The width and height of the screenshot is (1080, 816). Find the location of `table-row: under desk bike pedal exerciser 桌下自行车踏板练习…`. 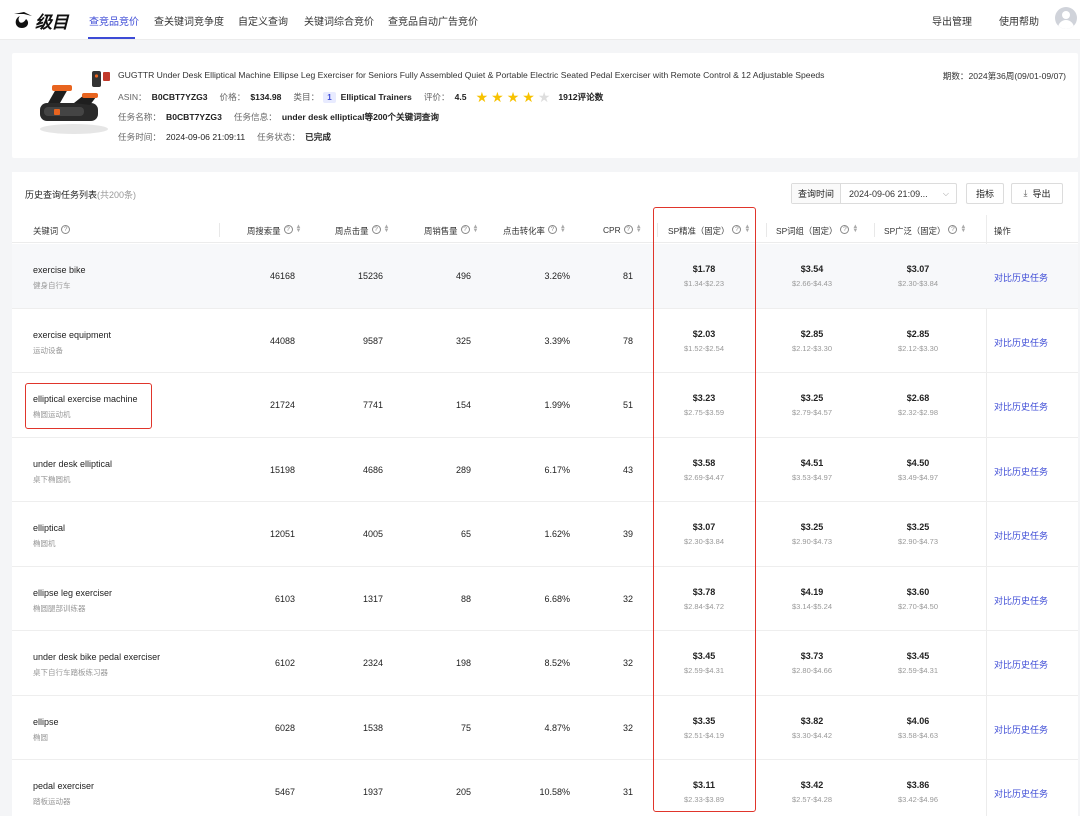

table-row: under desk bike pedal exerciser 桌下自行车踏板练习… is located at coordinates (545, 663).